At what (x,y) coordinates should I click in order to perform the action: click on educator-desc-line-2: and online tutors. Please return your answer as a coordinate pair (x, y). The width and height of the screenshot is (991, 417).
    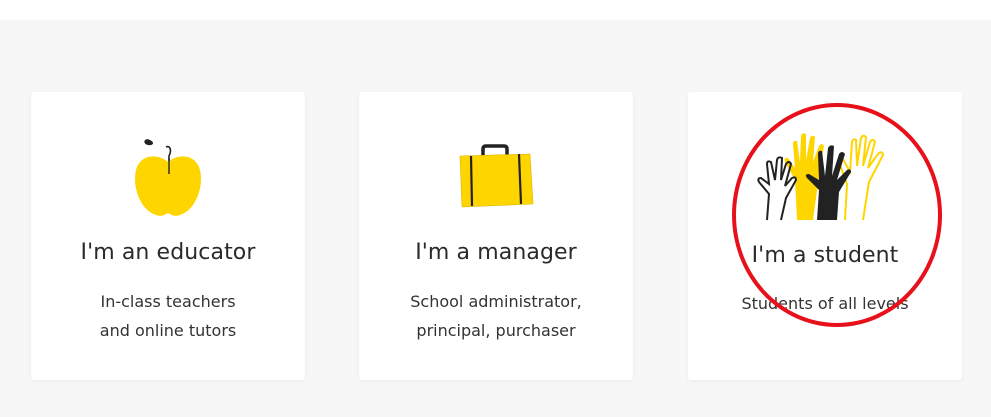
    Looking at the image, I should click on (168, 330).